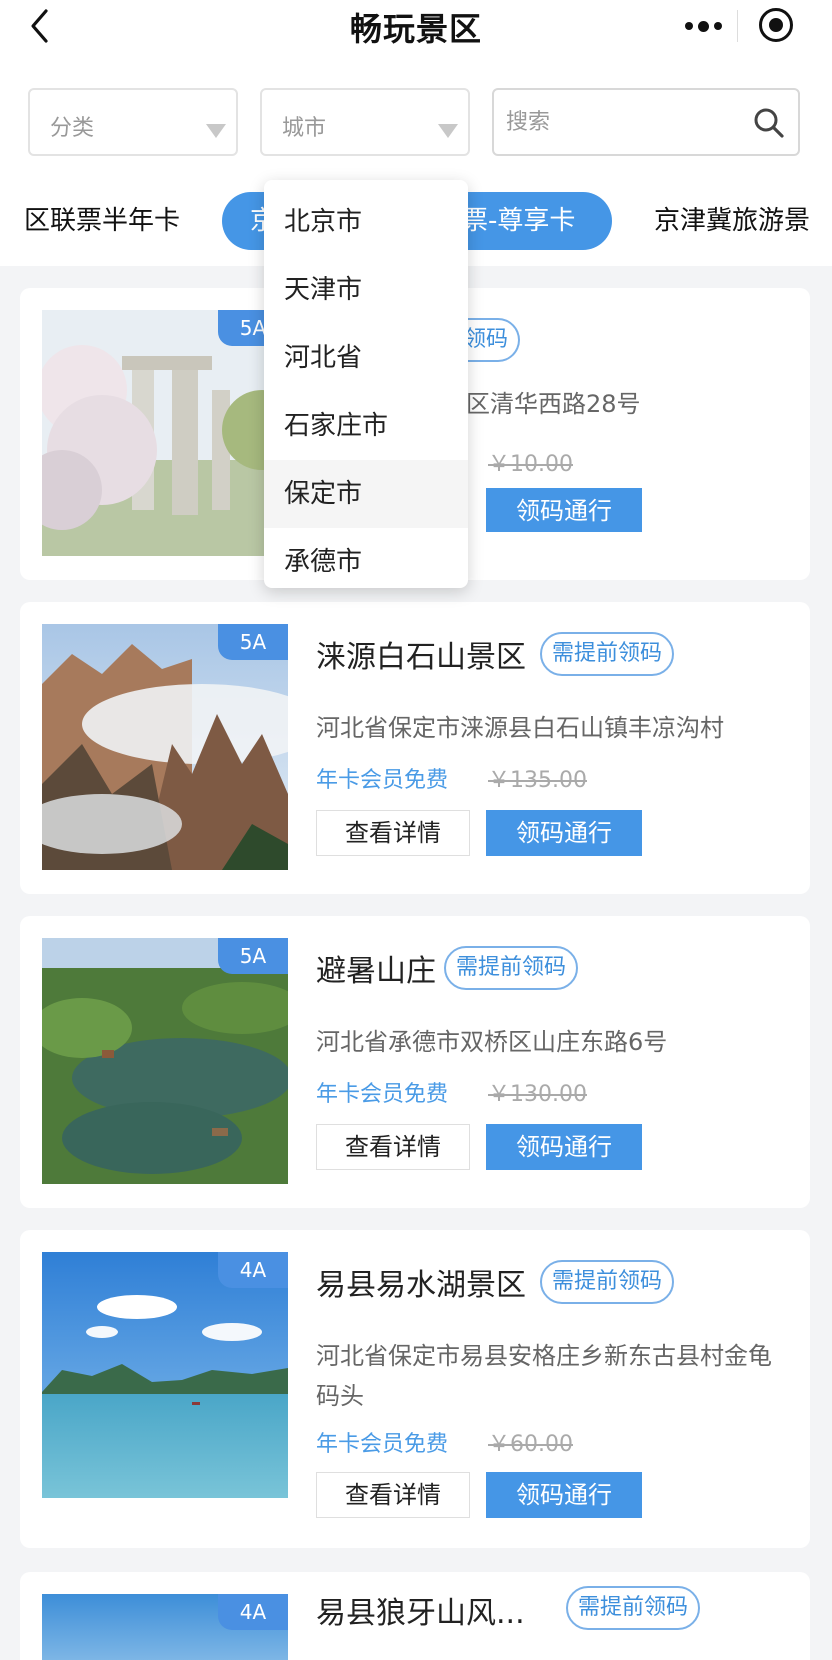 The height and width of the screenshot is (1660, 832). Describe the element at coordinates (520, 728) in the screenshot. I see `address-text: 河北省保定市涞源县白石山镇丰凉沟村` at that location.